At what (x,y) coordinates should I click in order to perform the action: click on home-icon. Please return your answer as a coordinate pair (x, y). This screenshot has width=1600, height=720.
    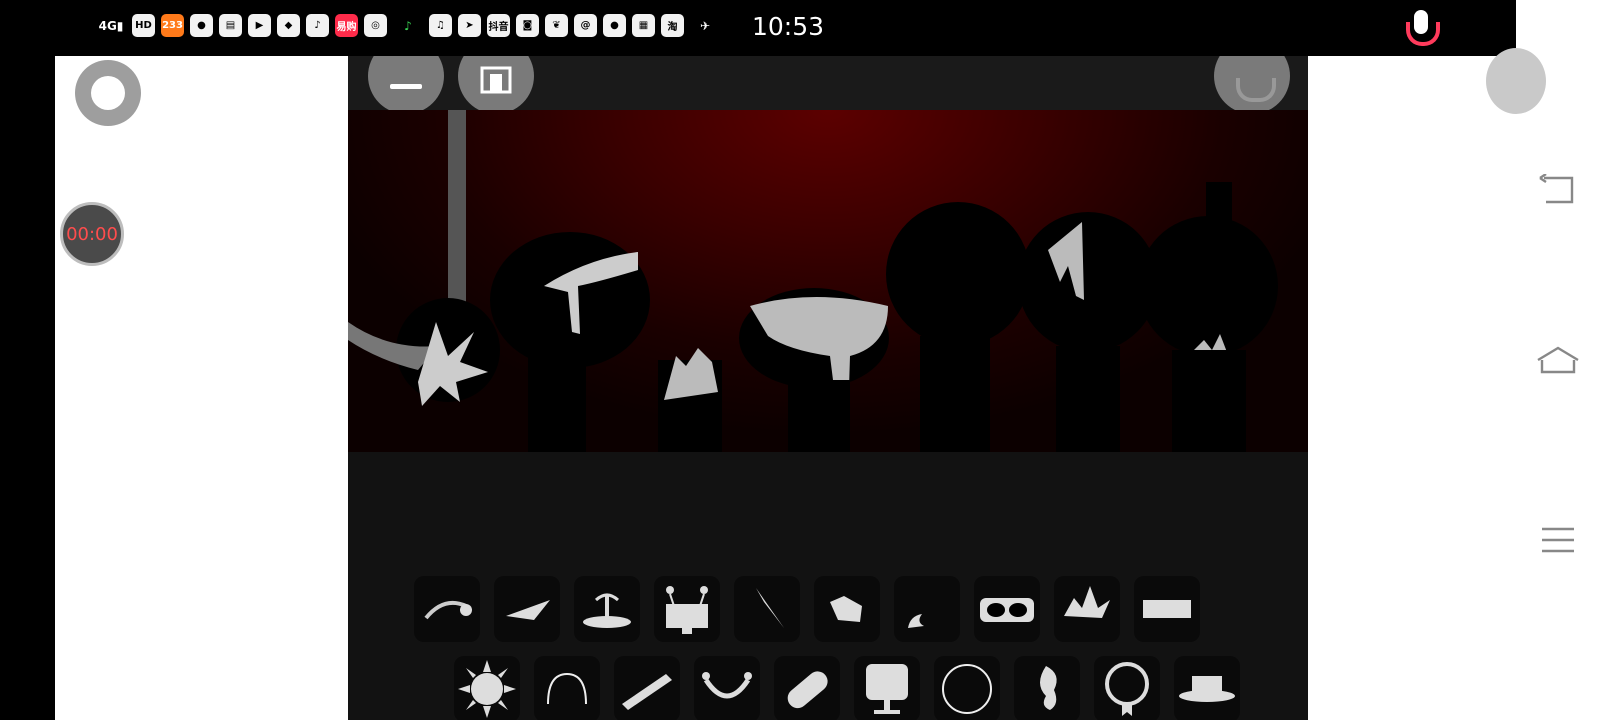
    Looking at the image, I should click on (1558, 360).